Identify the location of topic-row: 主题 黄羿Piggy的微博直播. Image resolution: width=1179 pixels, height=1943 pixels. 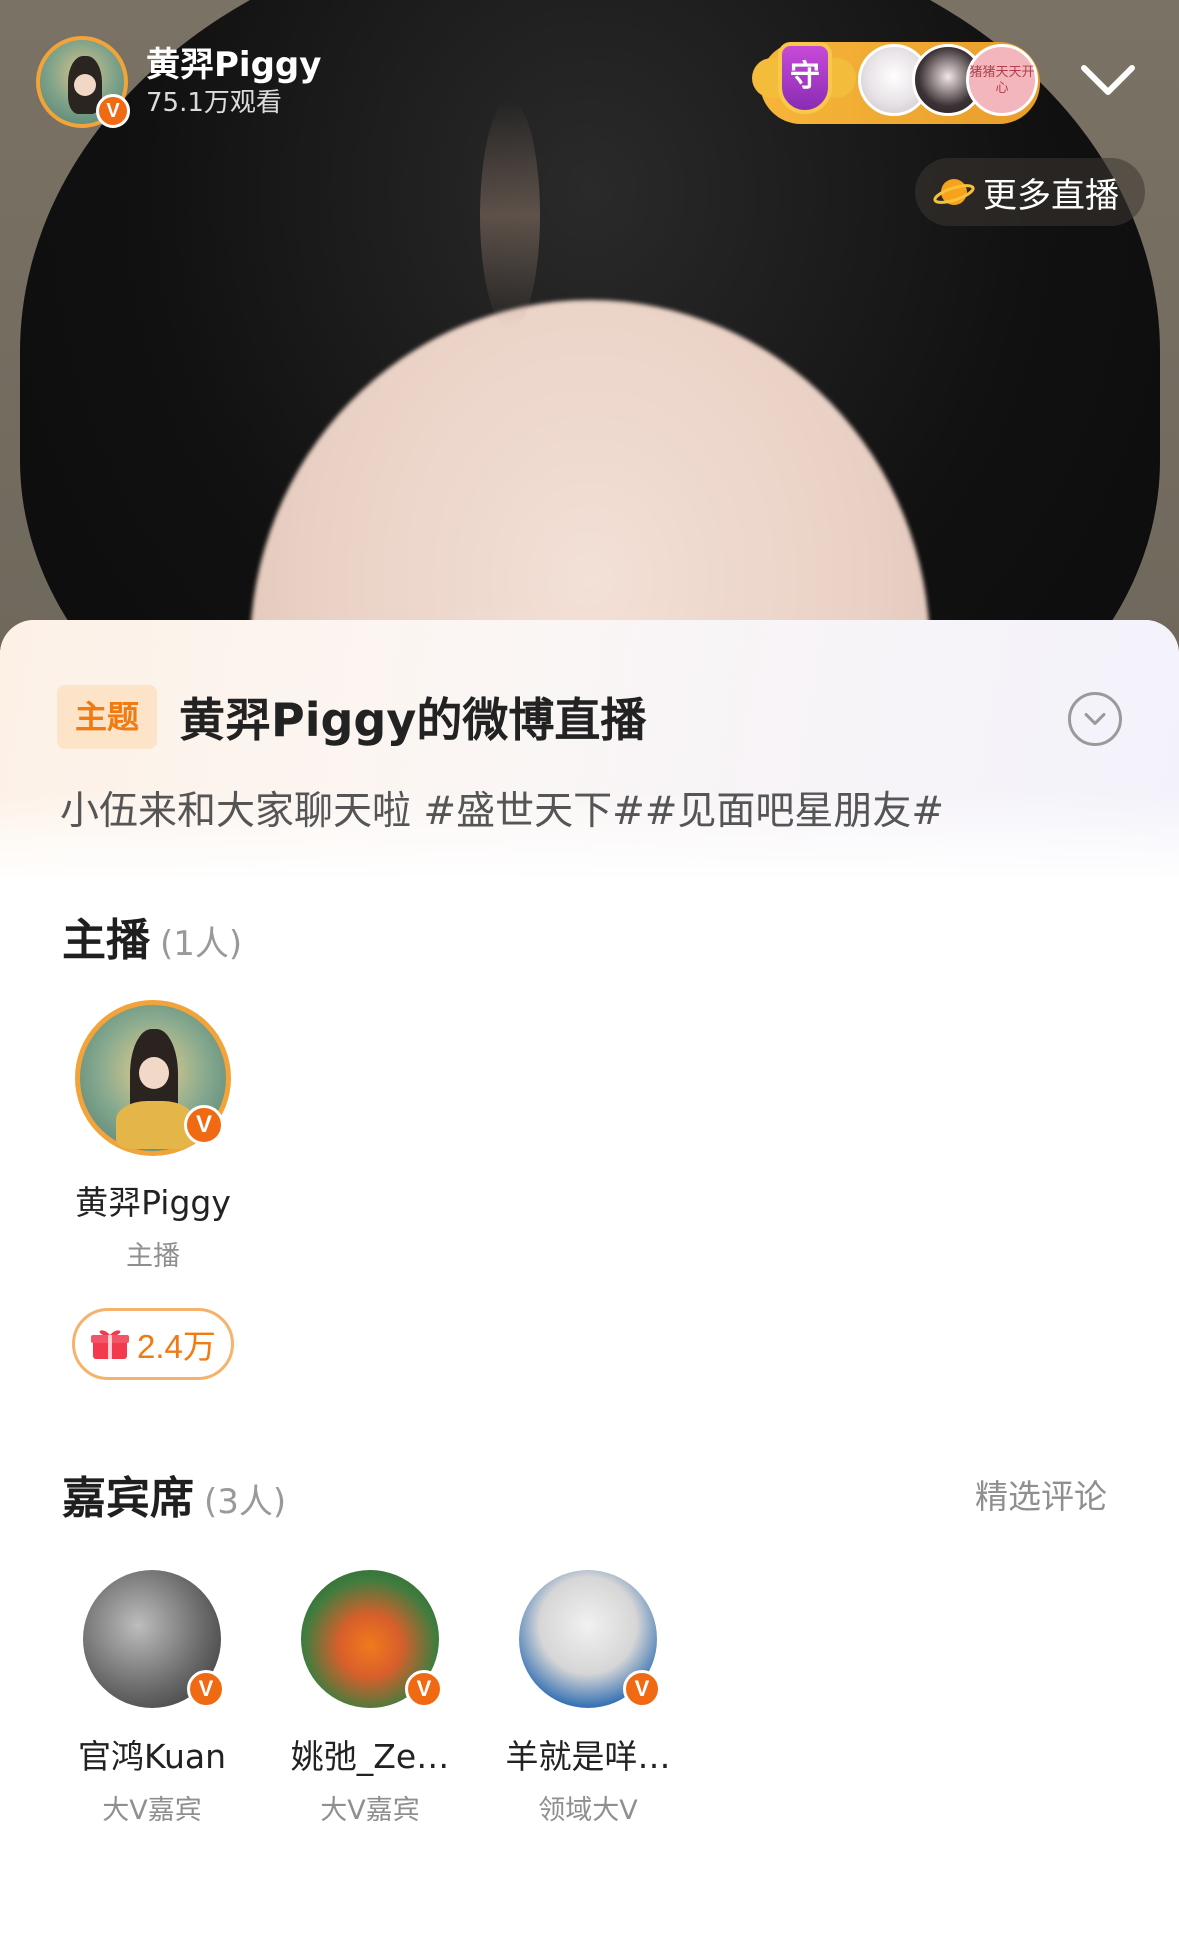
(351, 717).